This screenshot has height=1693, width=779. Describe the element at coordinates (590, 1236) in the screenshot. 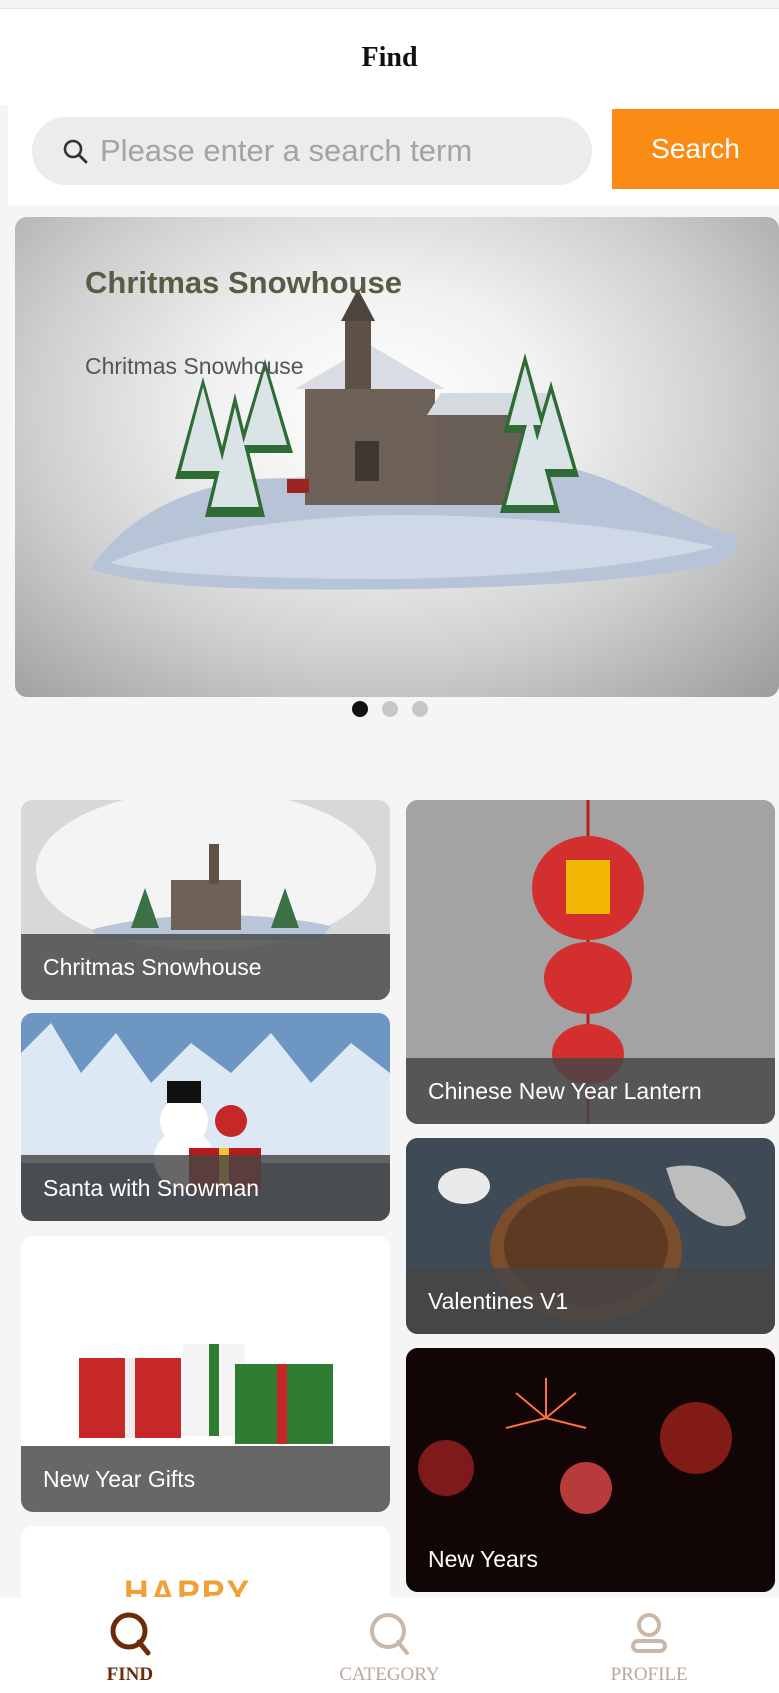

I see `model-card: Valentines V1` at that location.